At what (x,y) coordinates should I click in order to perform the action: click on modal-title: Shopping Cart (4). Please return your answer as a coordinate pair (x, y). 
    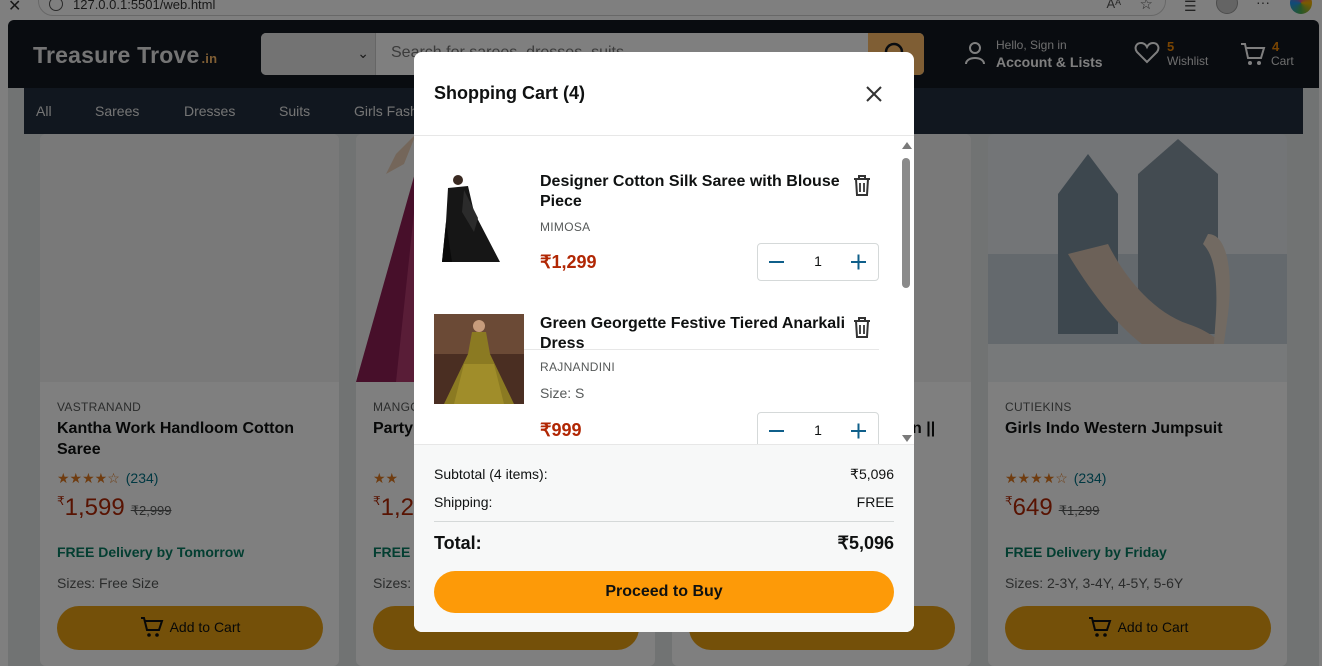
    Looking at the image, I should click on (509, 93).